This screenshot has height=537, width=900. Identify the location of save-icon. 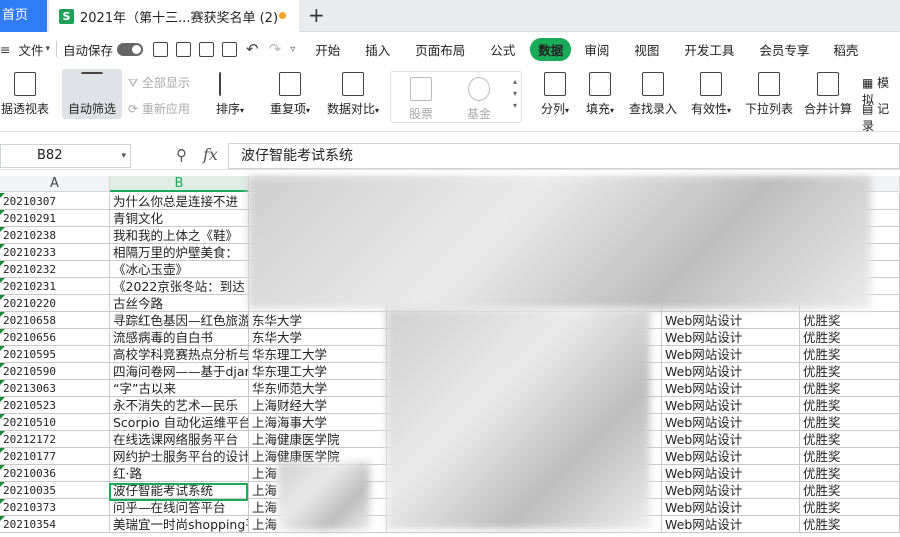
(161, 49).